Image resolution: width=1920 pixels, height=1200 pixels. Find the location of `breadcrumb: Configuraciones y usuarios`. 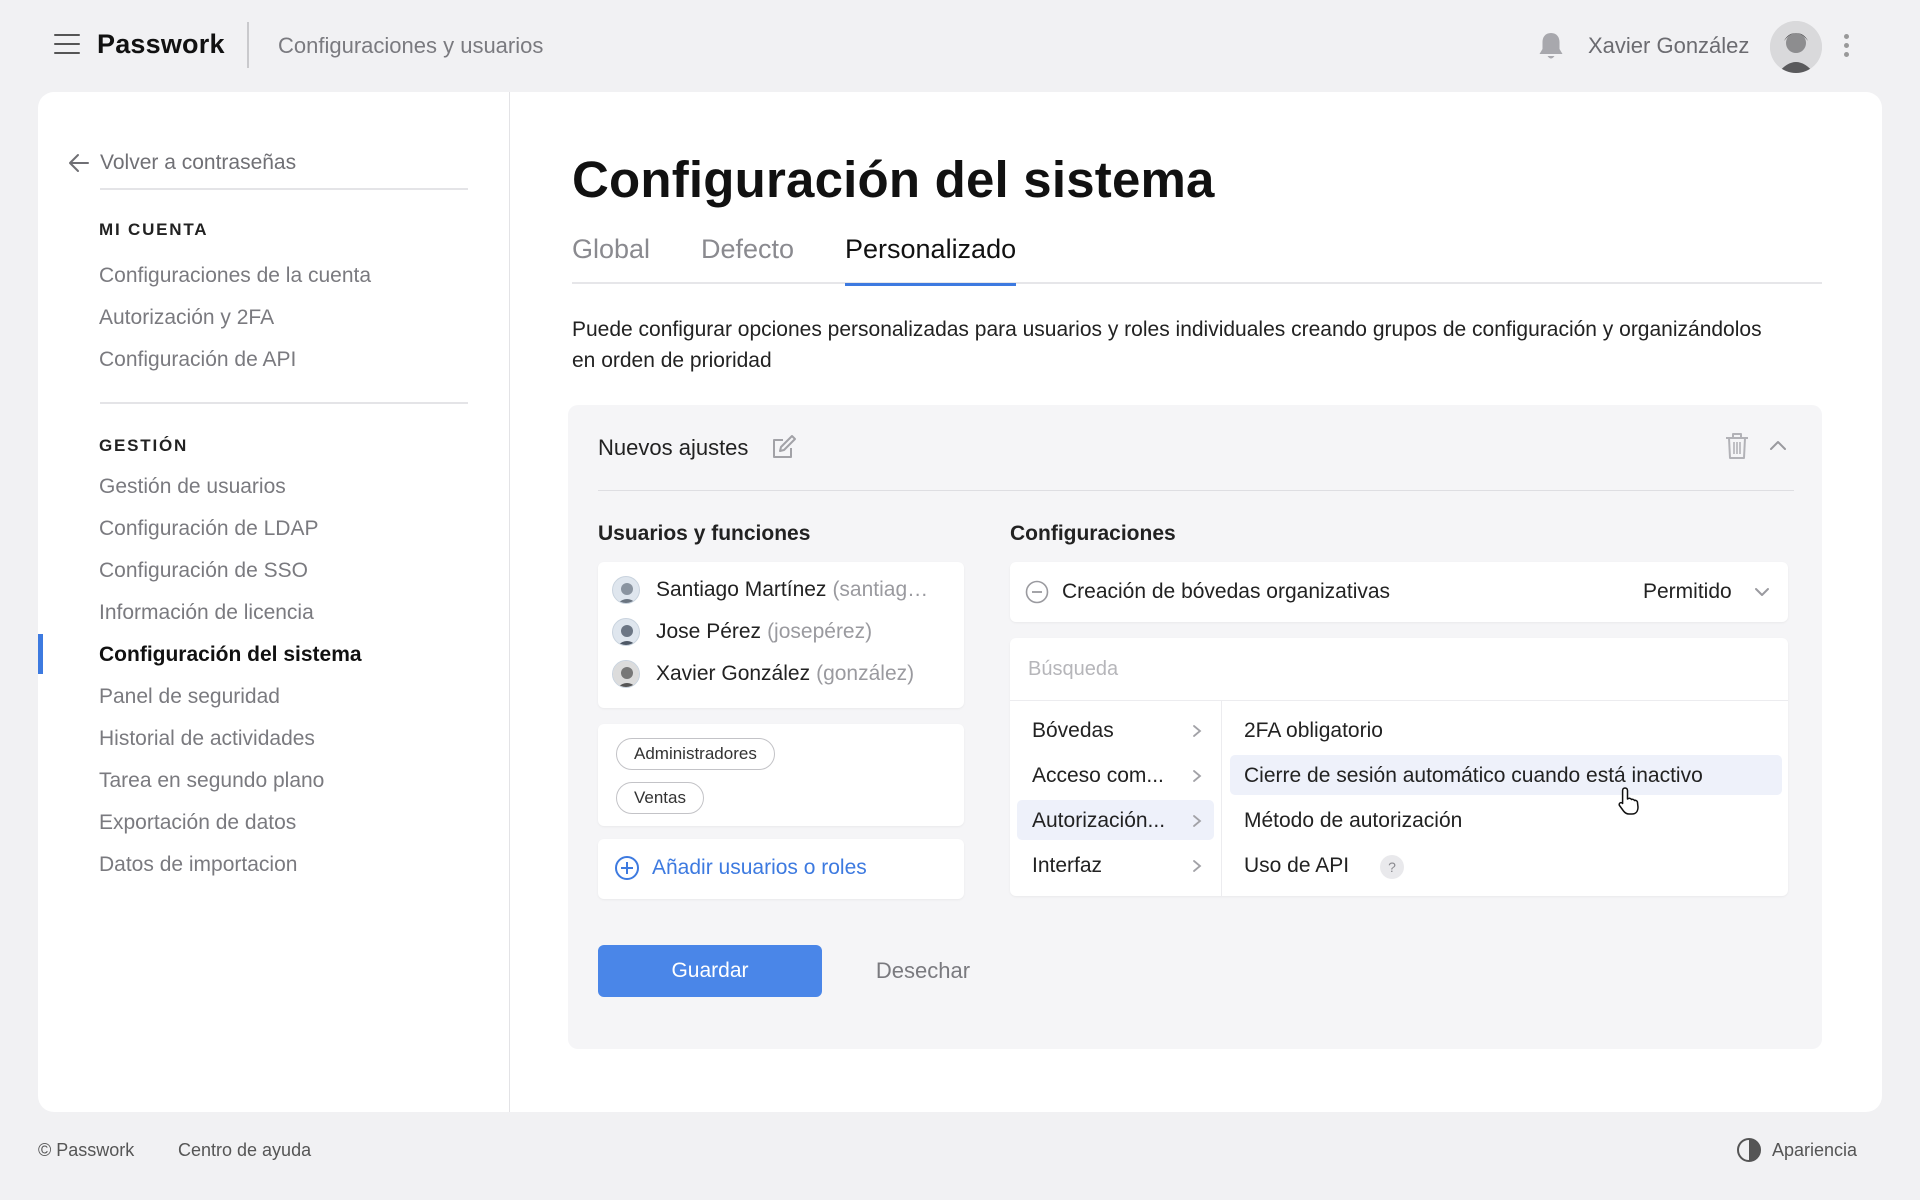

breadcrumb: Configuraciones y usuarios is located at coordinates (411, 45).